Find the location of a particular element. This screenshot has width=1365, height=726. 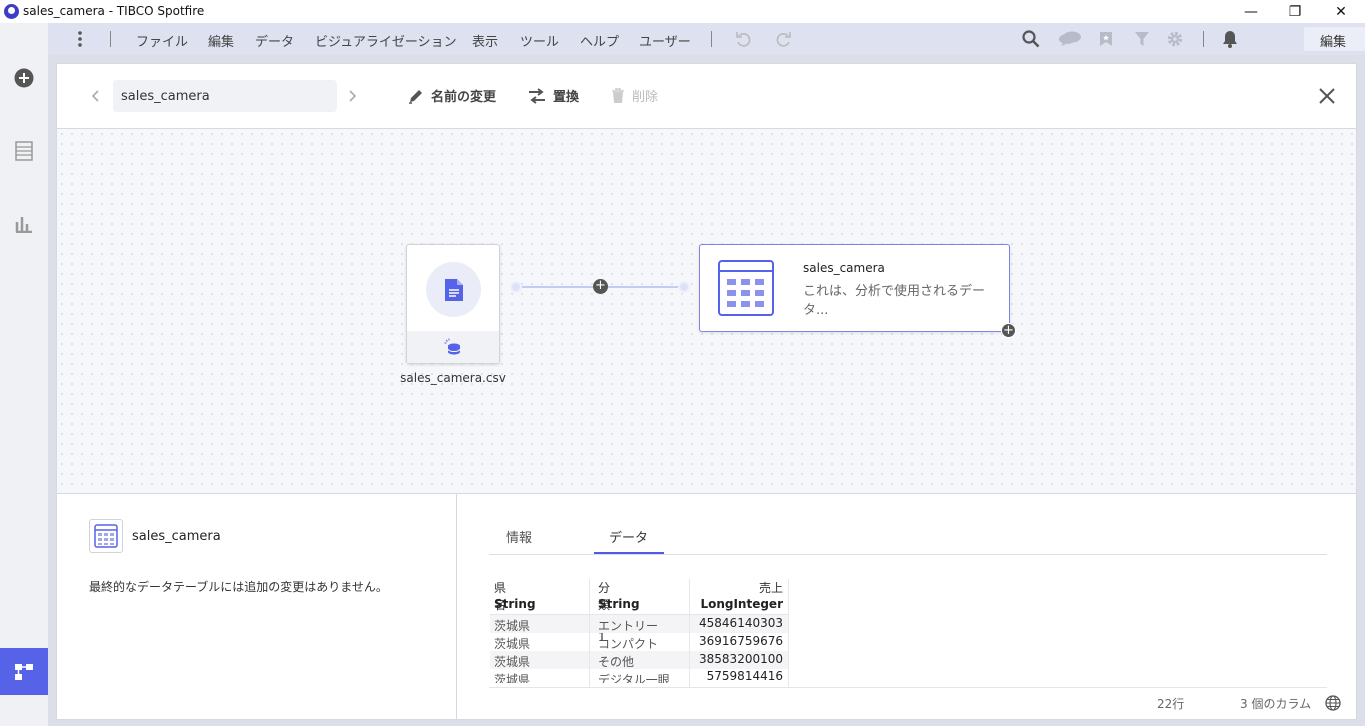

close-window-button: ✕ is located at coordinates (1341, 11).